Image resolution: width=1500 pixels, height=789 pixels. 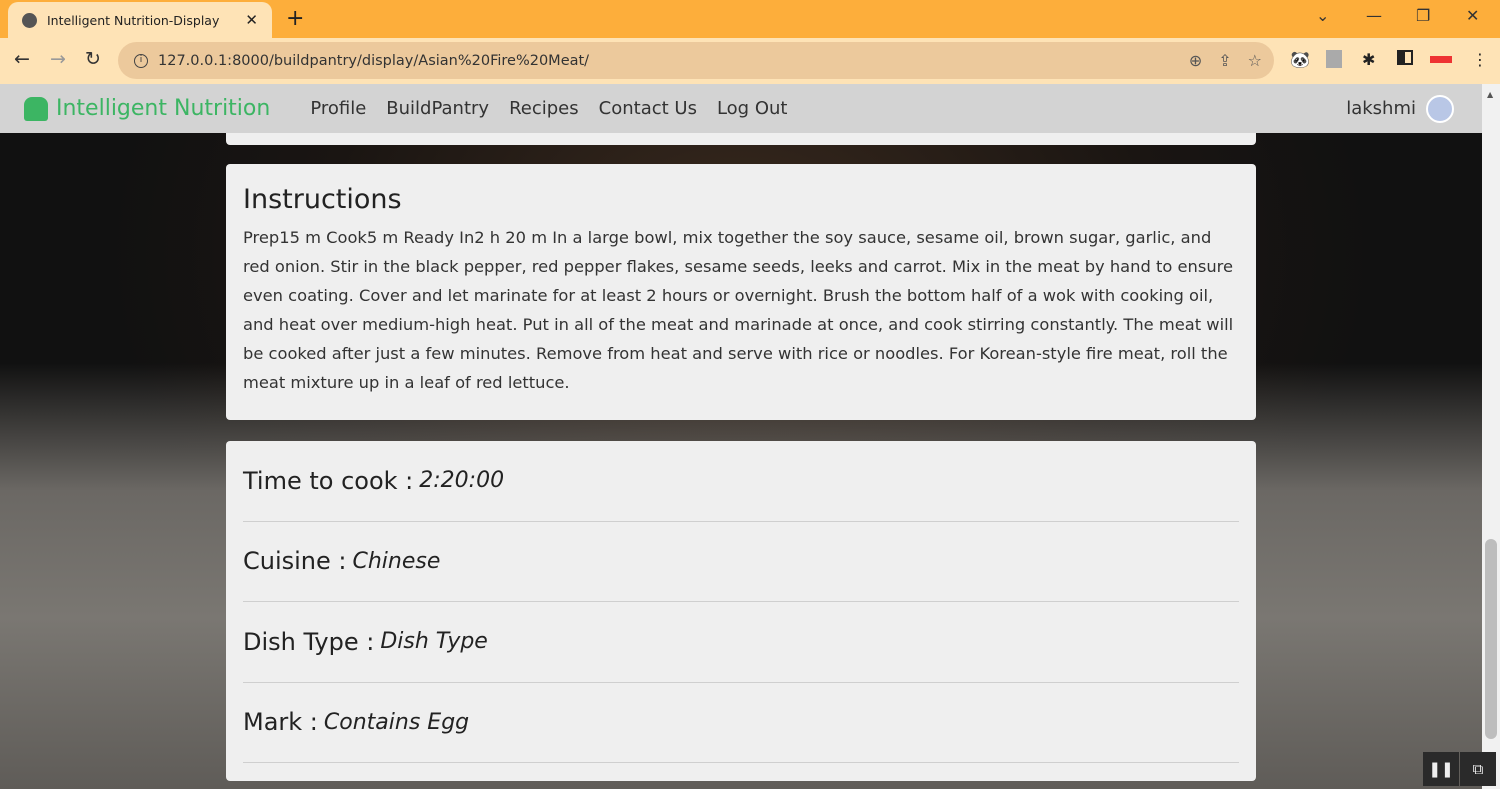 What do you see at coordinates (741, 139) in the screenshot?
I see `previous-card` at bounding box center [741, 139].